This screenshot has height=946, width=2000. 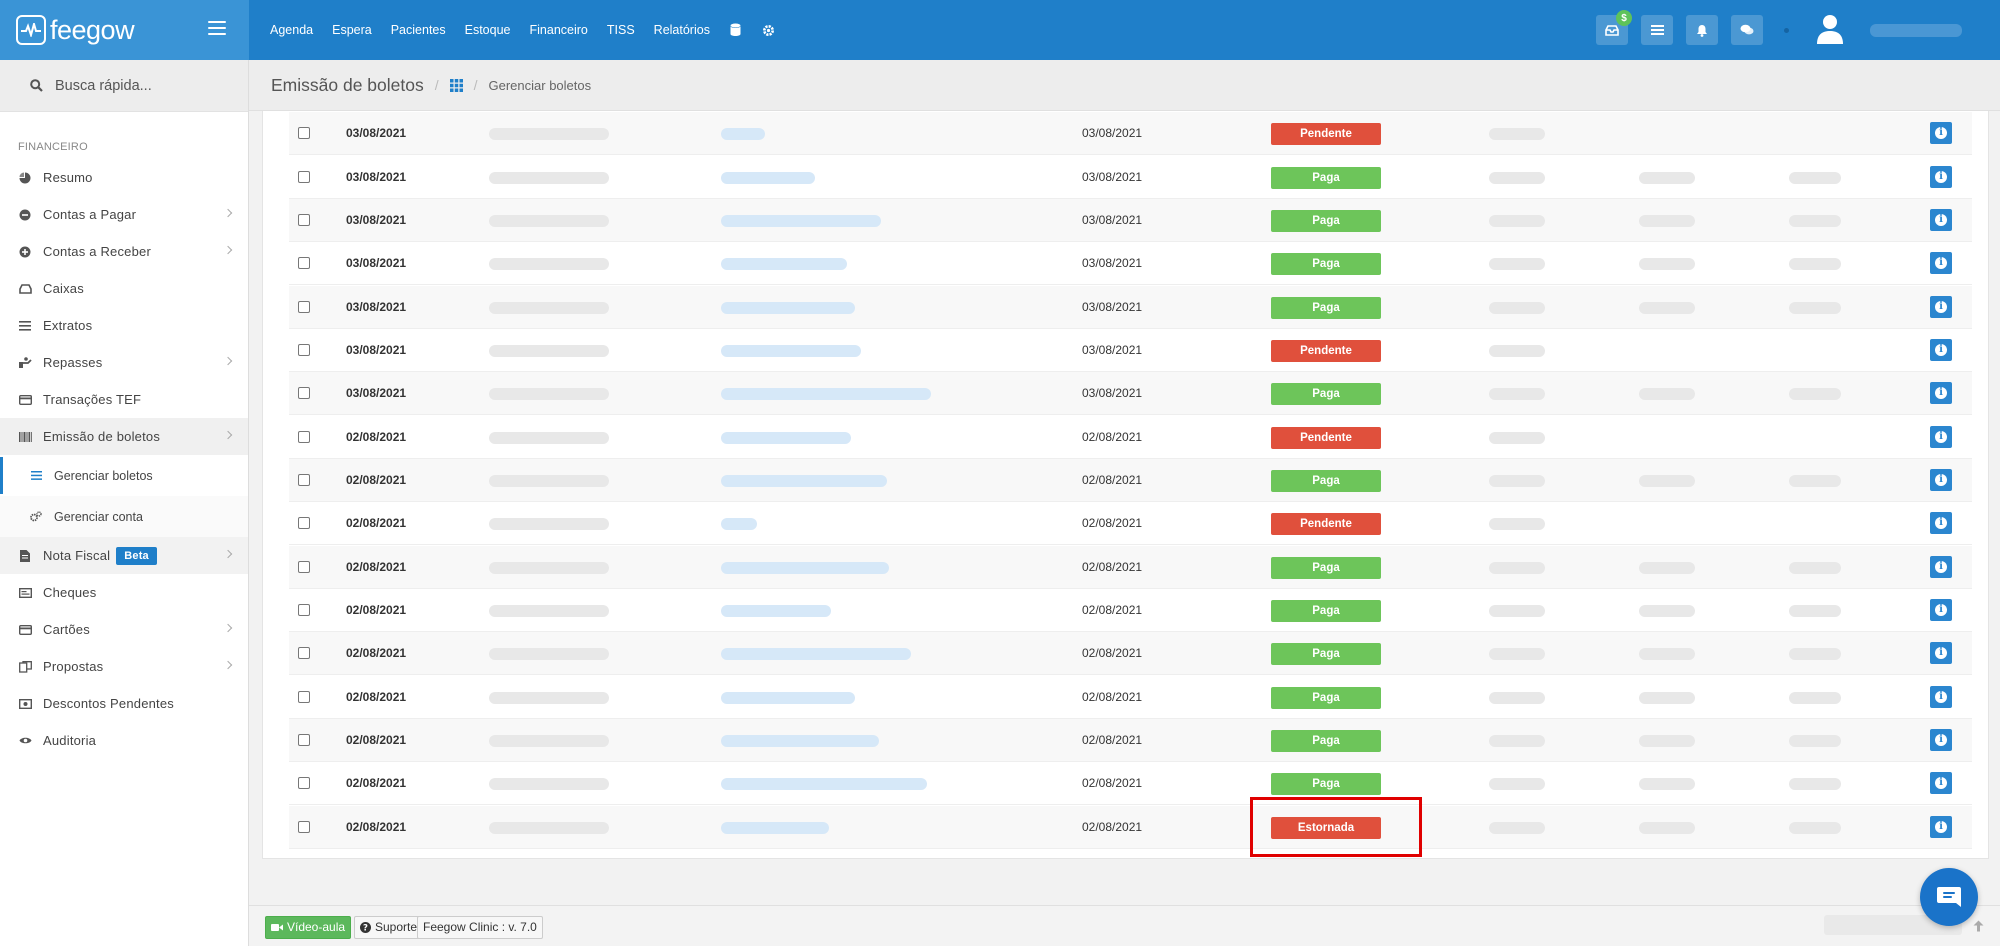 What do you see at coordinates (352, 30) in the screenshot?
I see `nav-espera: Espera` at bounding box center [352, 30].